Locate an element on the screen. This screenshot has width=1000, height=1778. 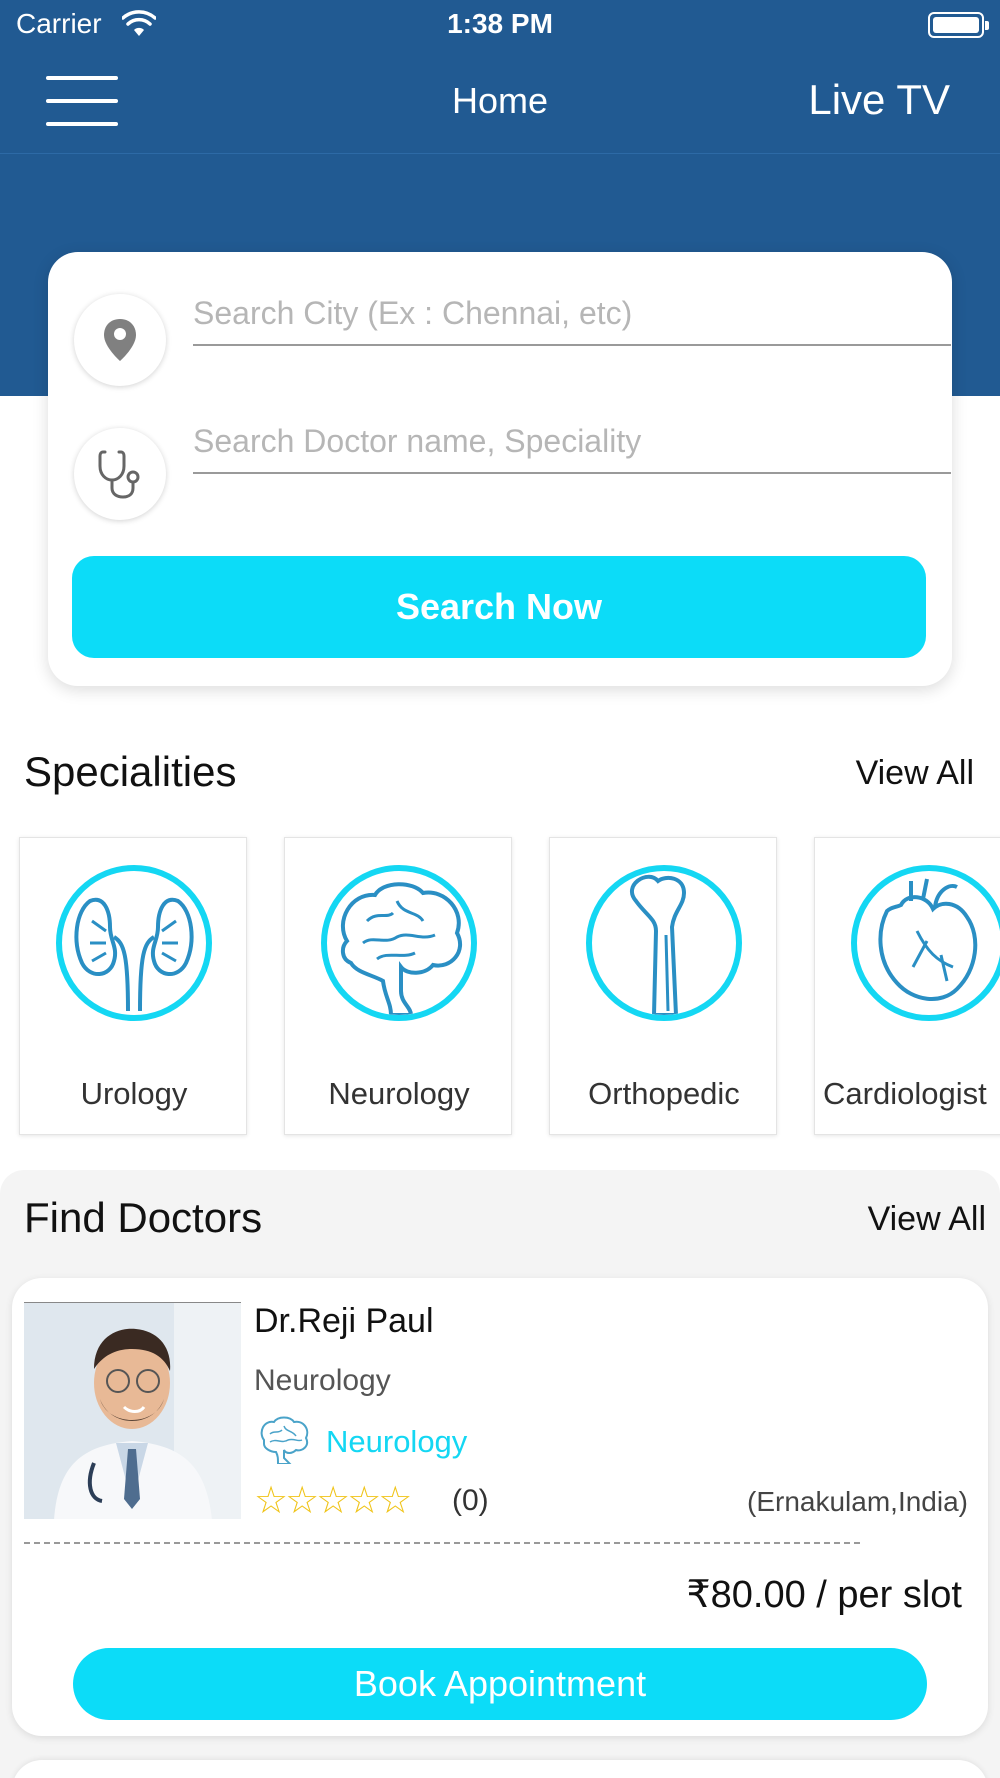
speciality-card-urology: Urology is located at coordinates (133, 986).